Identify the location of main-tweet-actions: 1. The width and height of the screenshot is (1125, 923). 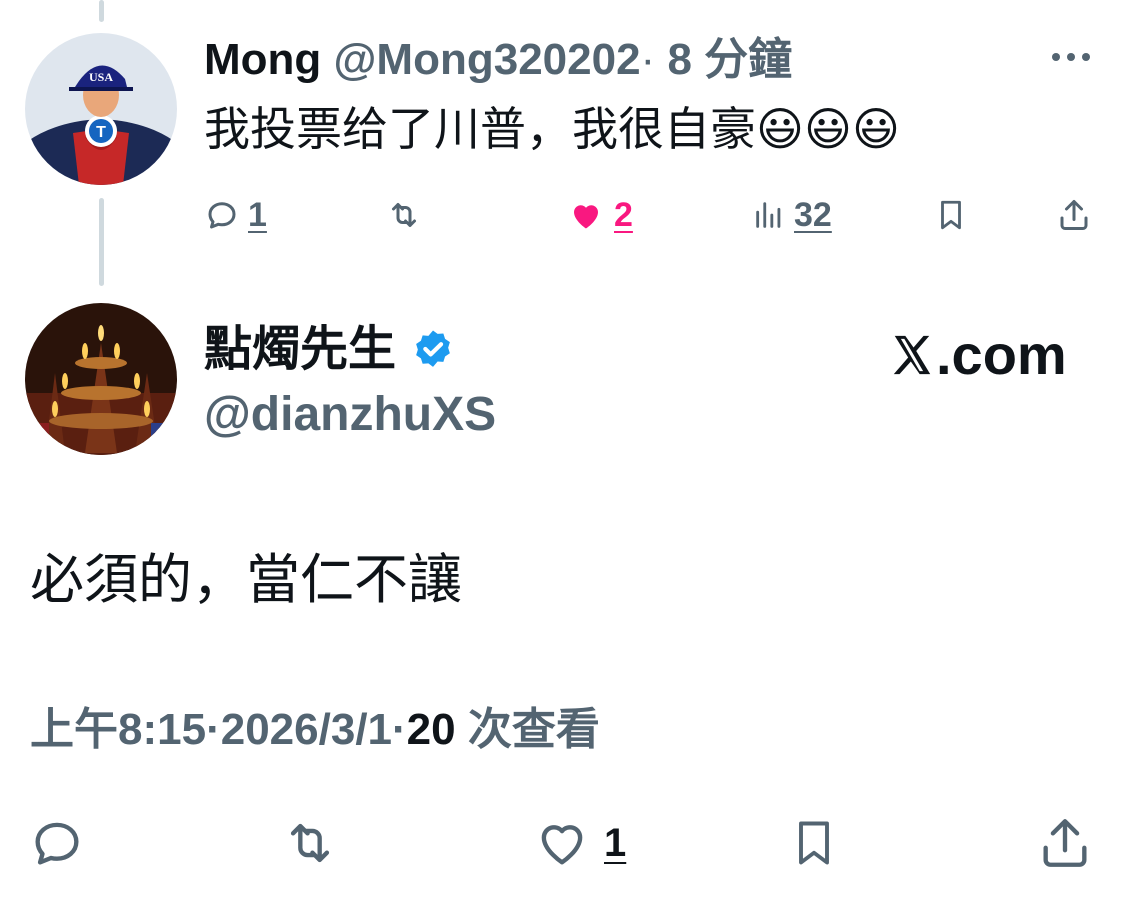
(562, 843).